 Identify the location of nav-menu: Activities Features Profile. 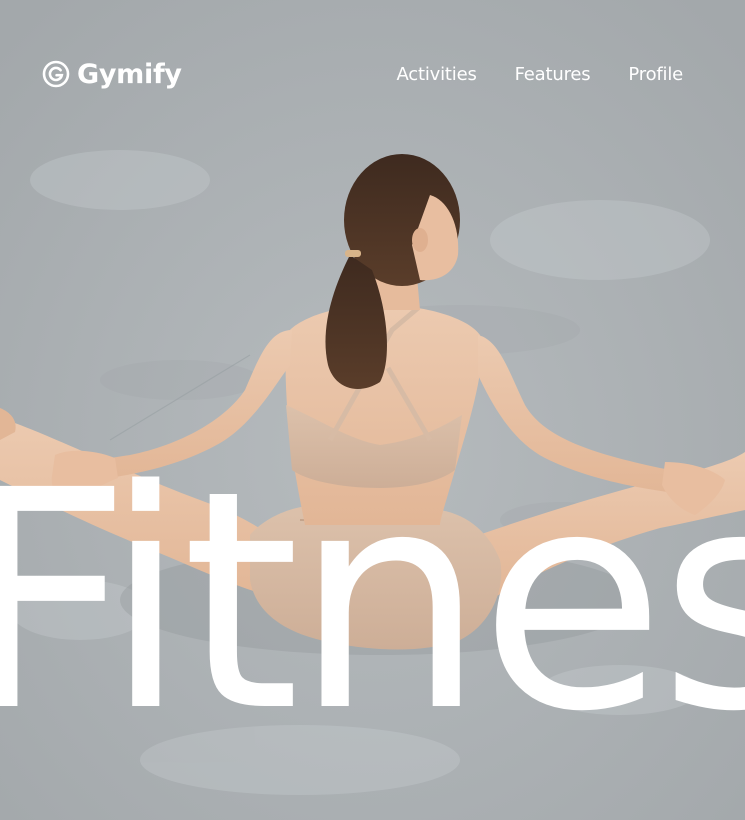
(540, 75).